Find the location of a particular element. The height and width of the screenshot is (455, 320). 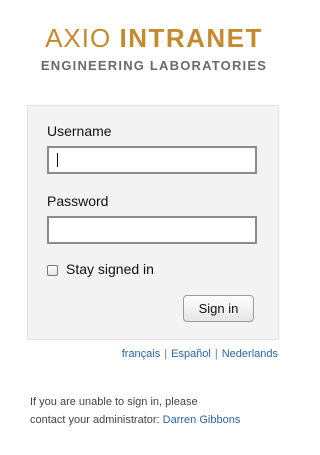

language-links: français | Español | Nederlands is located at coordinates (200, 354).